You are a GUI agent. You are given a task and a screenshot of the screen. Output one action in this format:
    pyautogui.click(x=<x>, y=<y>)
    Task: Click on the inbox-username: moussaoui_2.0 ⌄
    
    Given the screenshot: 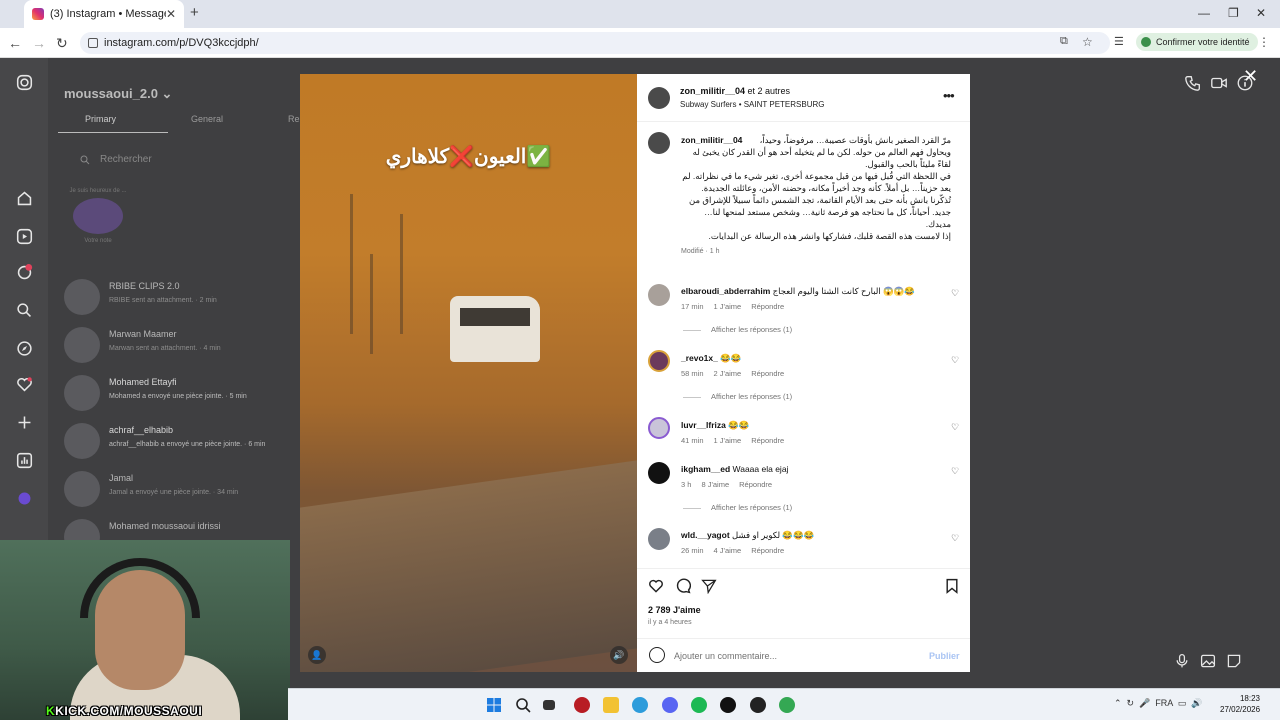 What is the action you would take?
    pyautogui.click(x=118, y=94)
    